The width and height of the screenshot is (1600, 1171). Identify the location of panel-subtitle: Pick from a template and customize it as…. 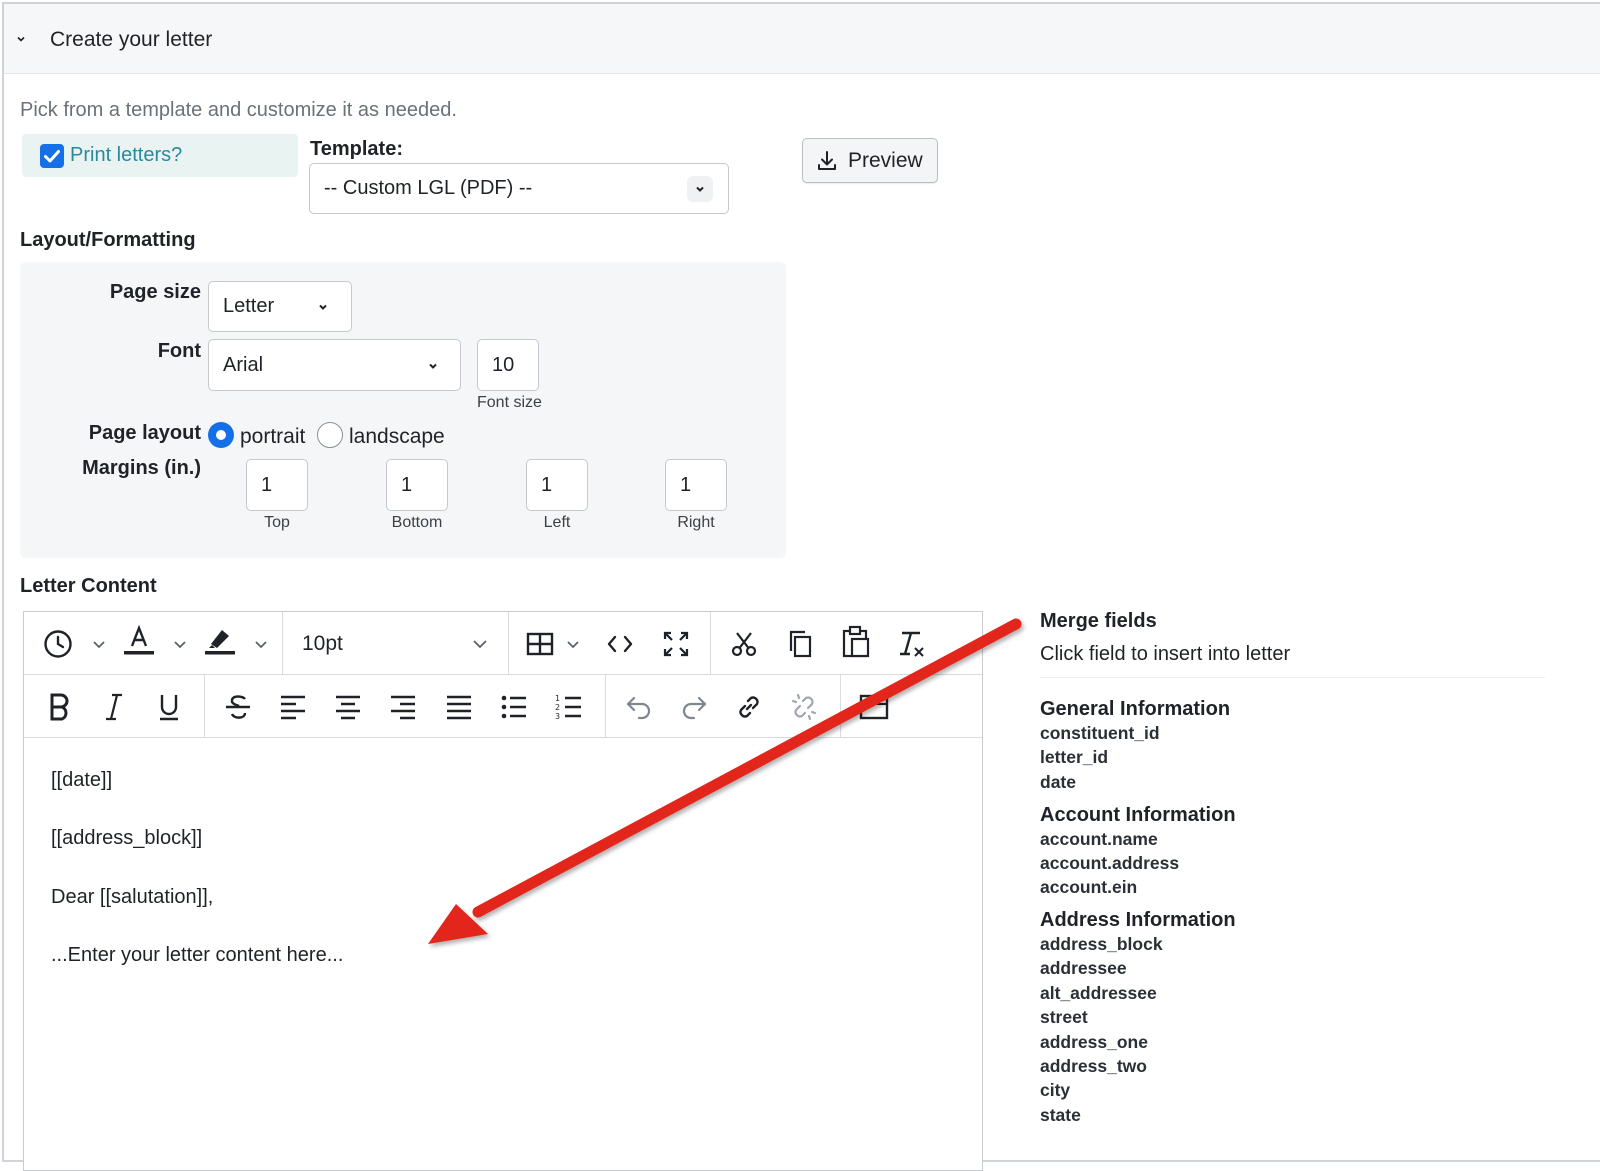
(238, 110).